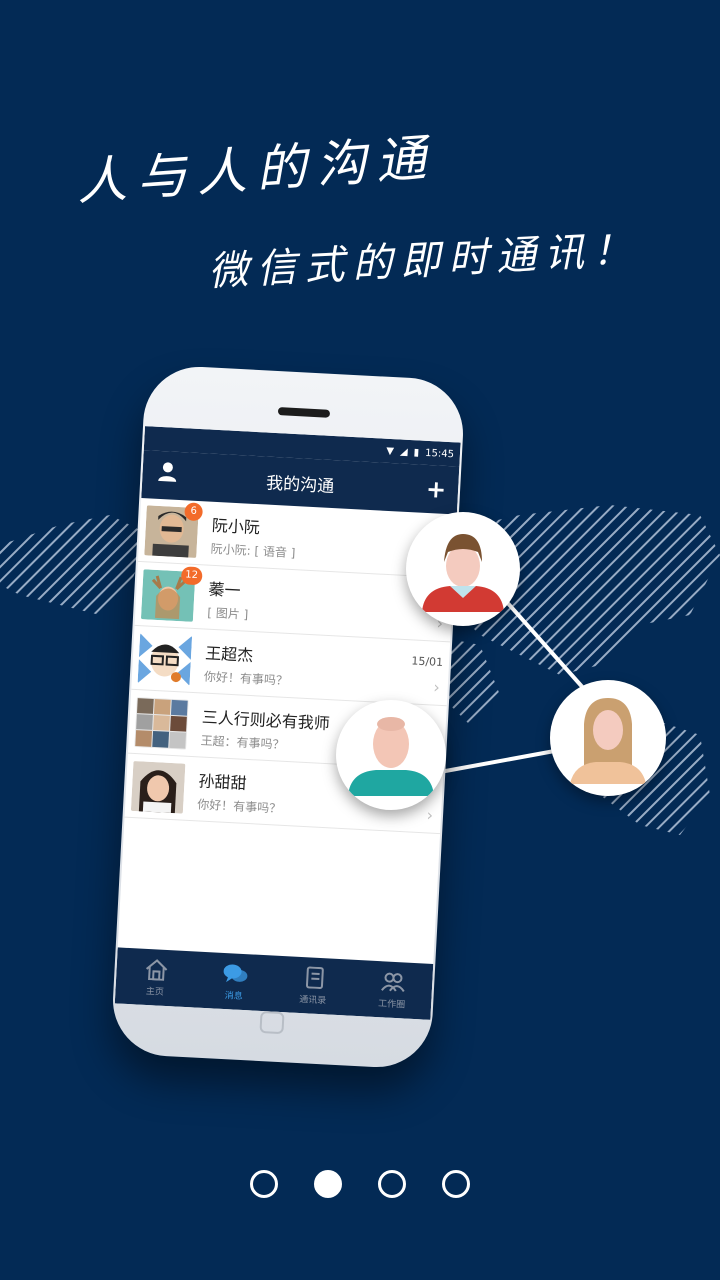  Describe the element at coordinates (191, 576) in the screenshot. I see `unread-badge: 12` at that location.